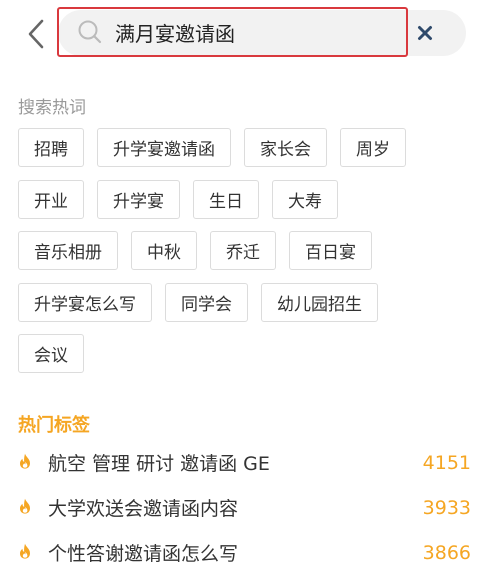  I want to click on hot-searches-label: 搜索热词, so click(52, 108).